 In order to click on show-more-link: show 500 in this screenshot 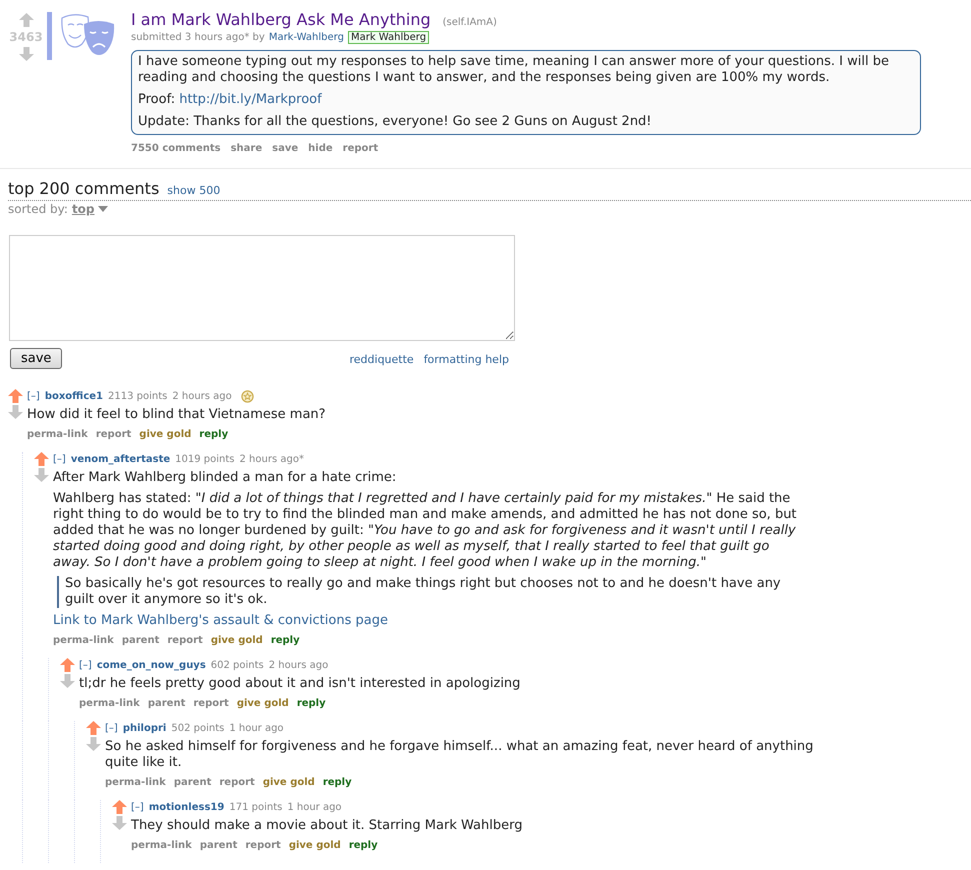, I will do `click(193, 190)`.